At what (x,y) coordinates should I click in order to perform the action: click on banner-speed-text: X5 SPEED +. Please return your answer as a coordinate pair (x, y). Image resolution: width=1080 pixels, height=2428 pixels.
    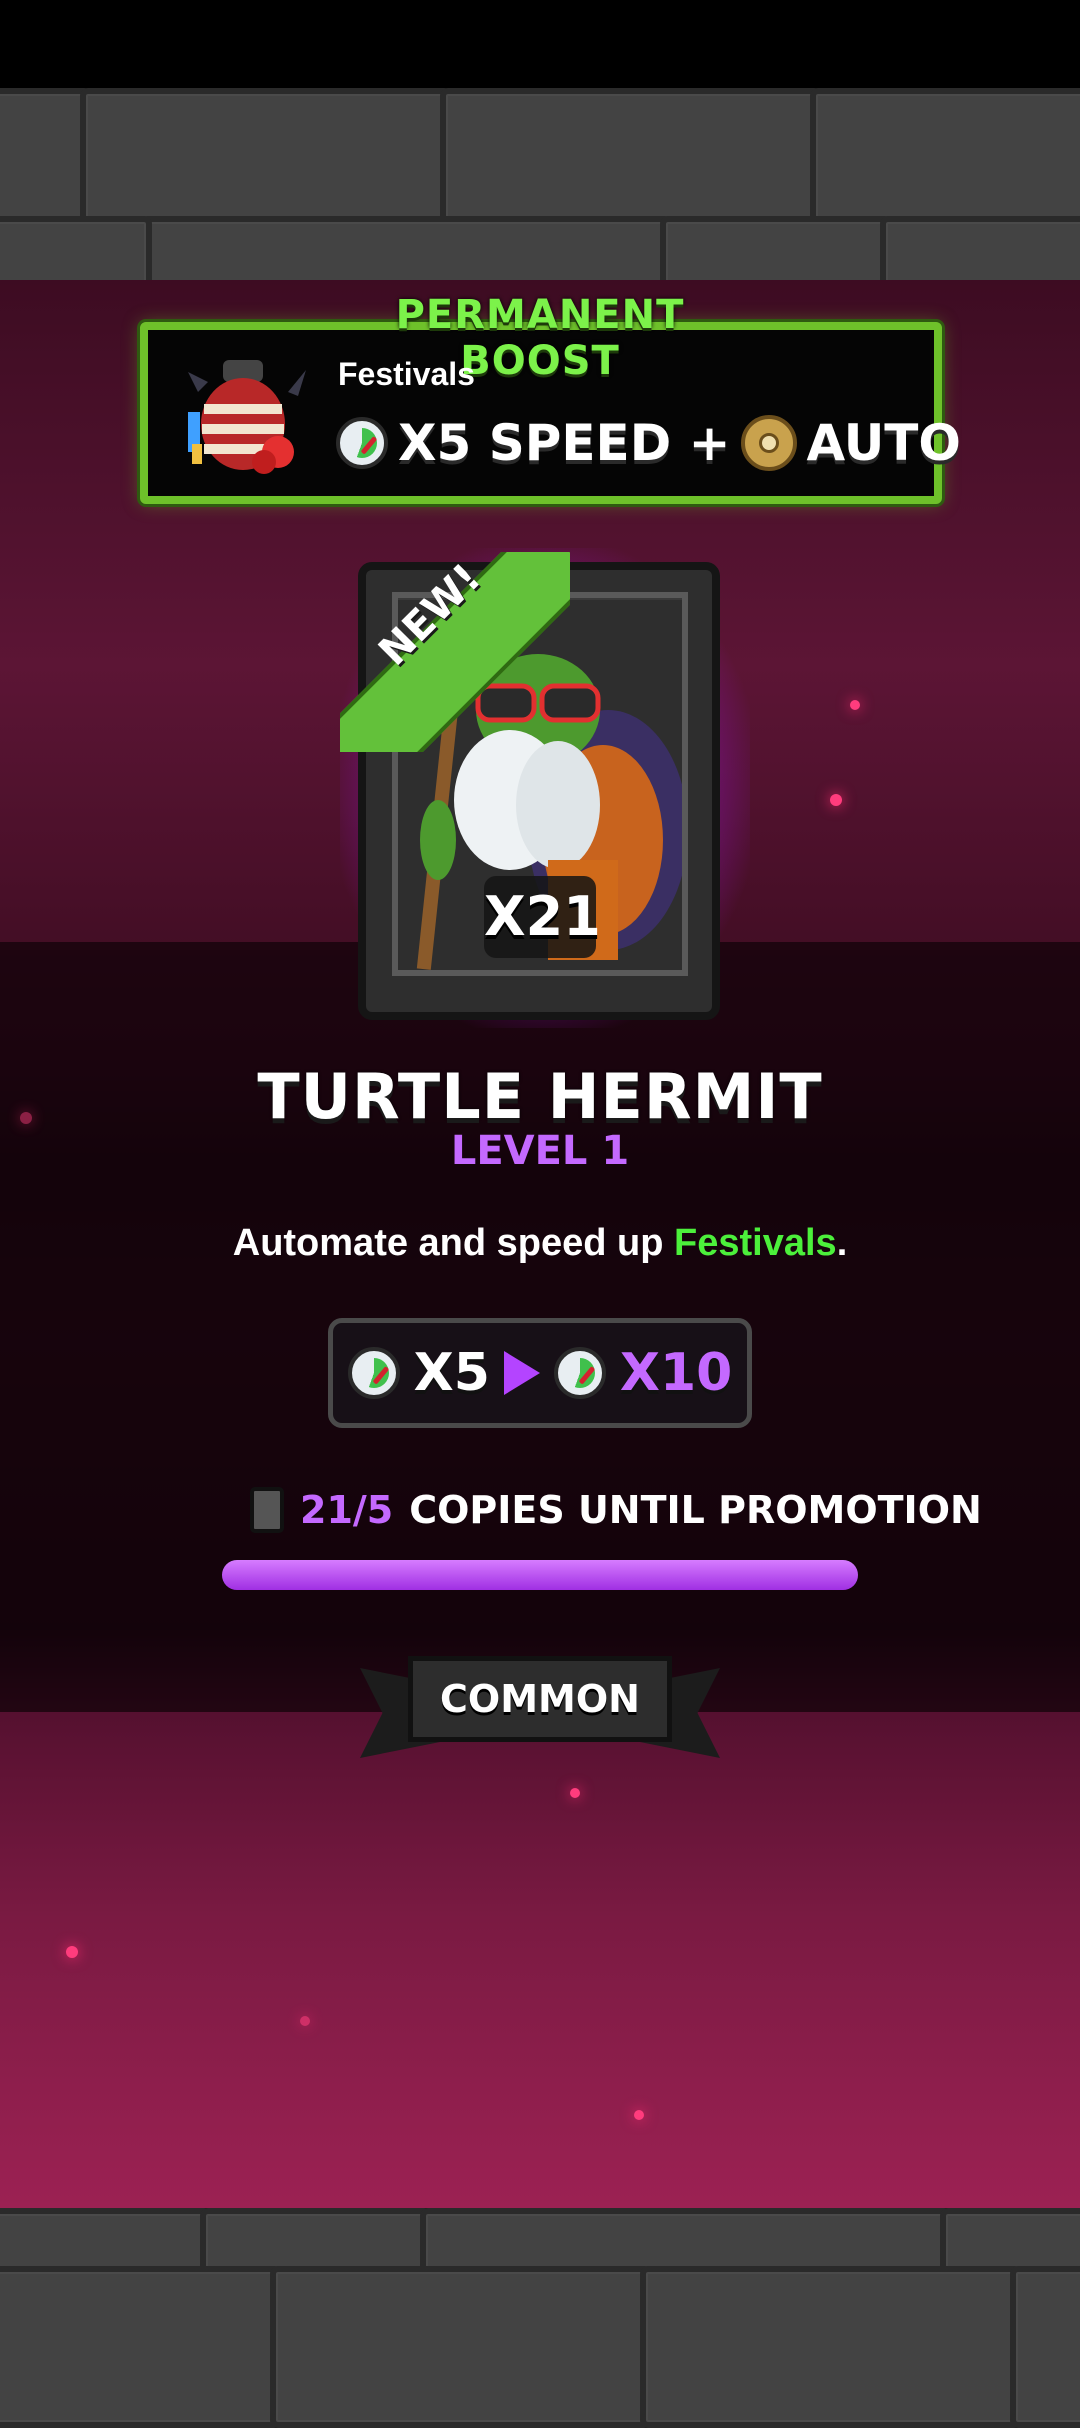
    Looking at the image, I should click on (564, 443).